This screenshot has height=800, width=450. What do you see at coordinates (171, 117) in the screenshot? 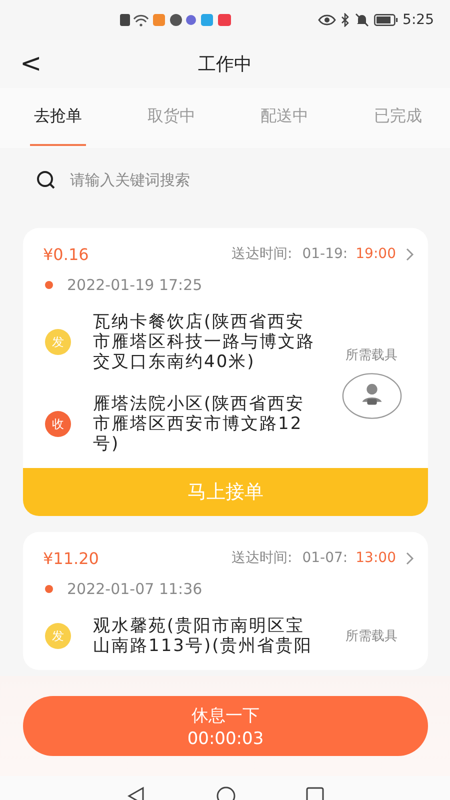
I see `tab: 取货中` at bounding box center [171, 117].